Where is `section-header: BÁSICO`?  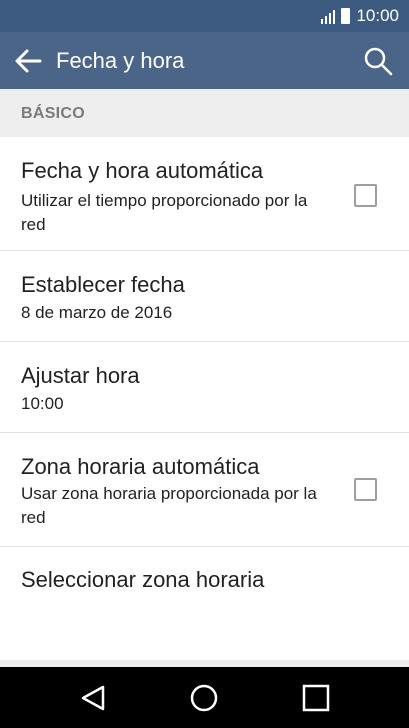 section-header: BÁSICO is located at coordinates (204, 113).